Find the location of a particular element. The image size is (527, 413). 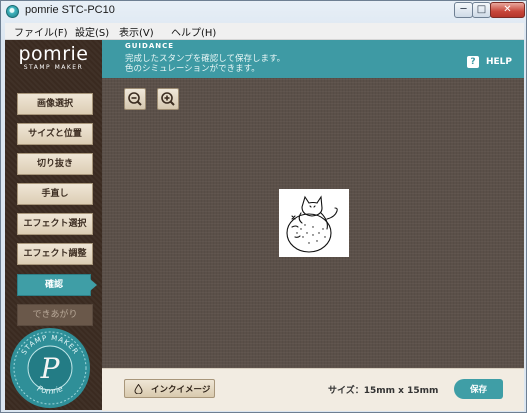

zoom-in-icon is located at coordinates (168, 99).